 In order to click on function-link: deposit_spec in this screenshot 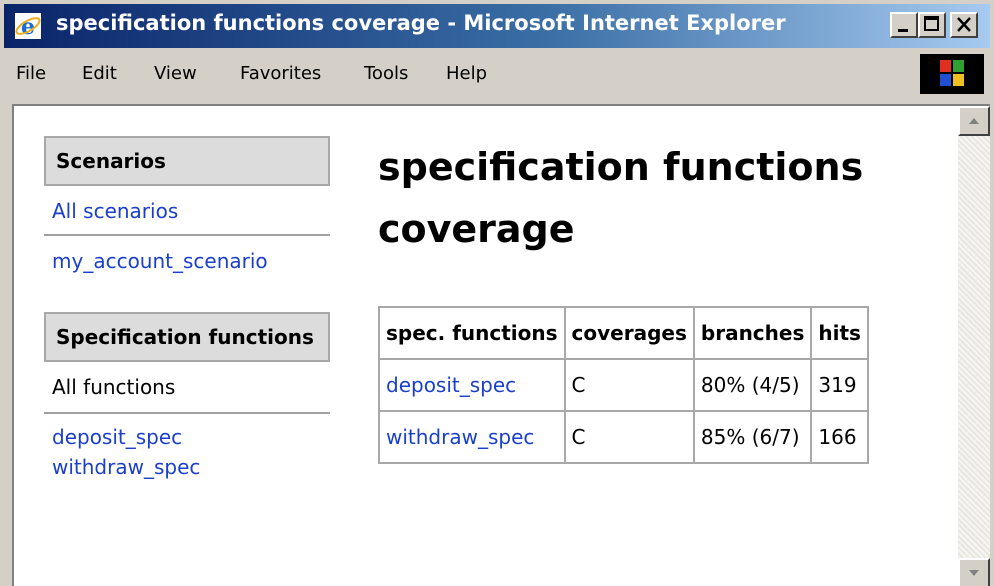, I will do `click(451, 385)`.